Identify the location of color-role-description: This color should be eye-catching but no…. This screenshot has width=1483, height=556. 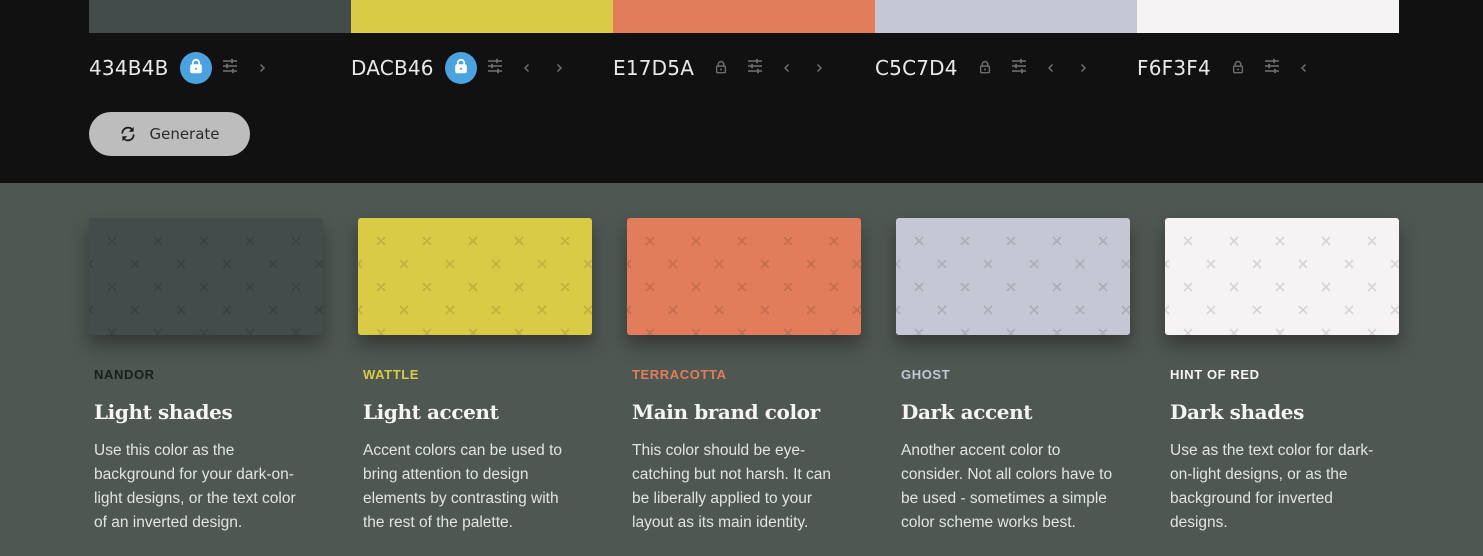
(732, 486).